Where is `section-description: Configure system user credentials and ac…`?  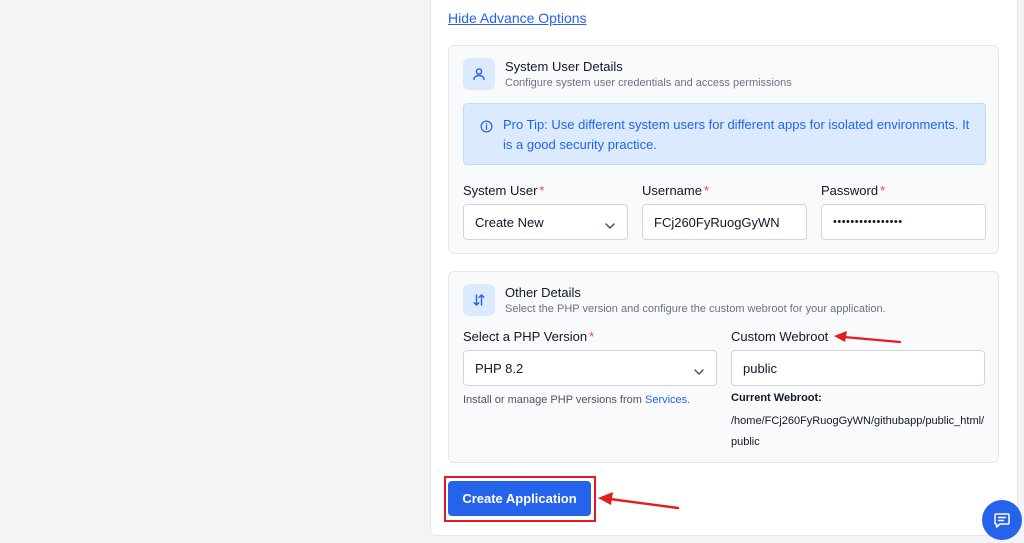 section-description: Configure system user credentials and ac… is located at coordinates (648, 83).